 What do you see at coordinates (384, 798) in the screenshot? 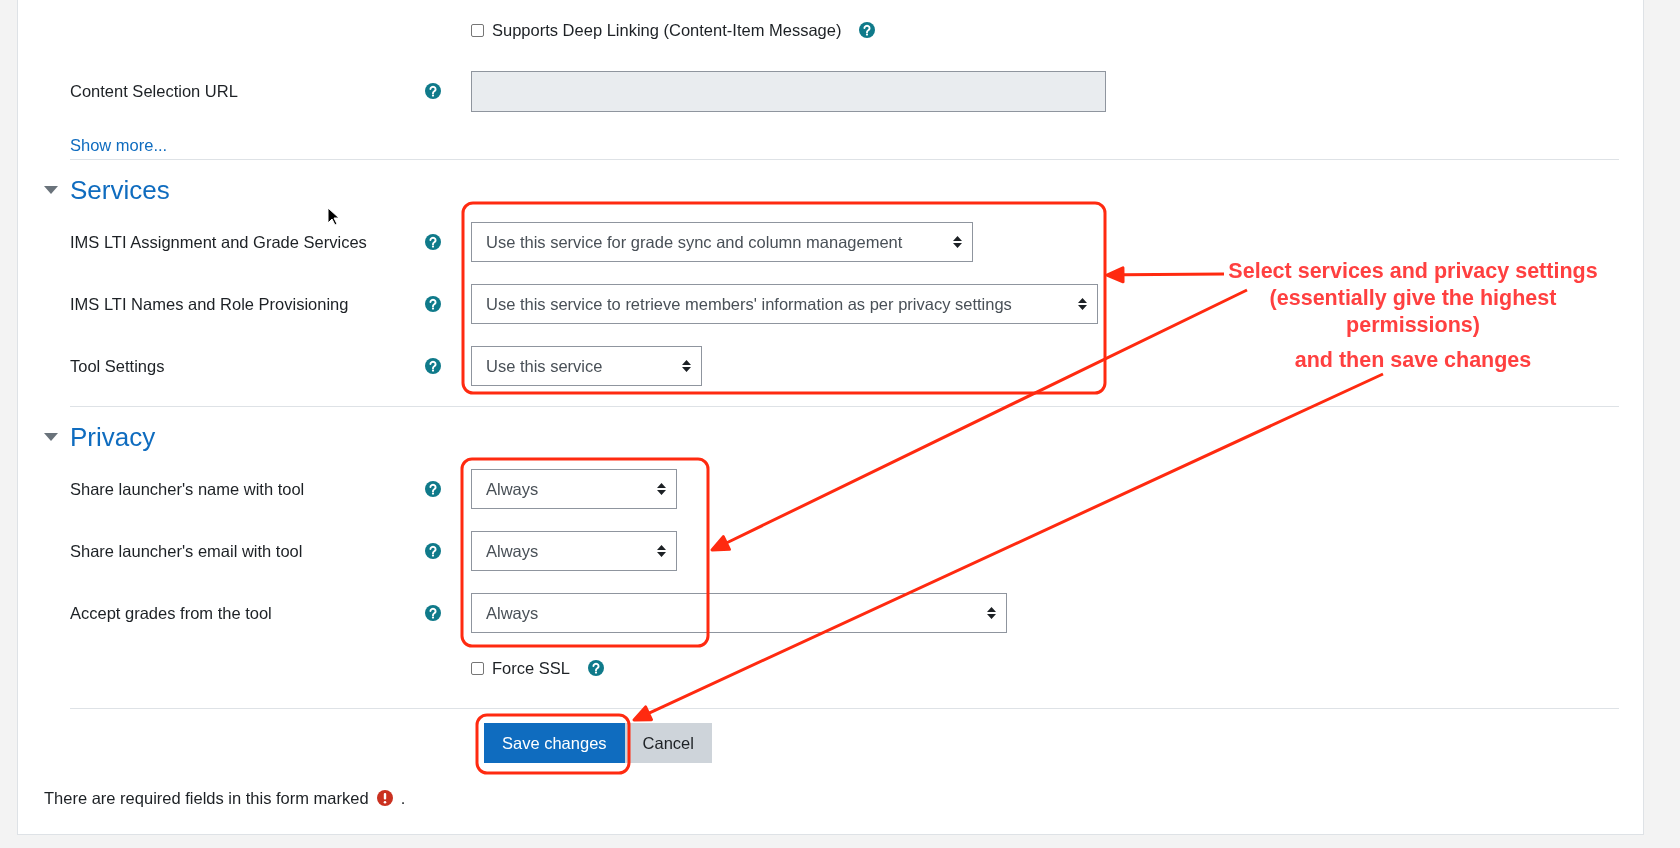
I see `exclamation-icon` at bounding box center [384, 798].